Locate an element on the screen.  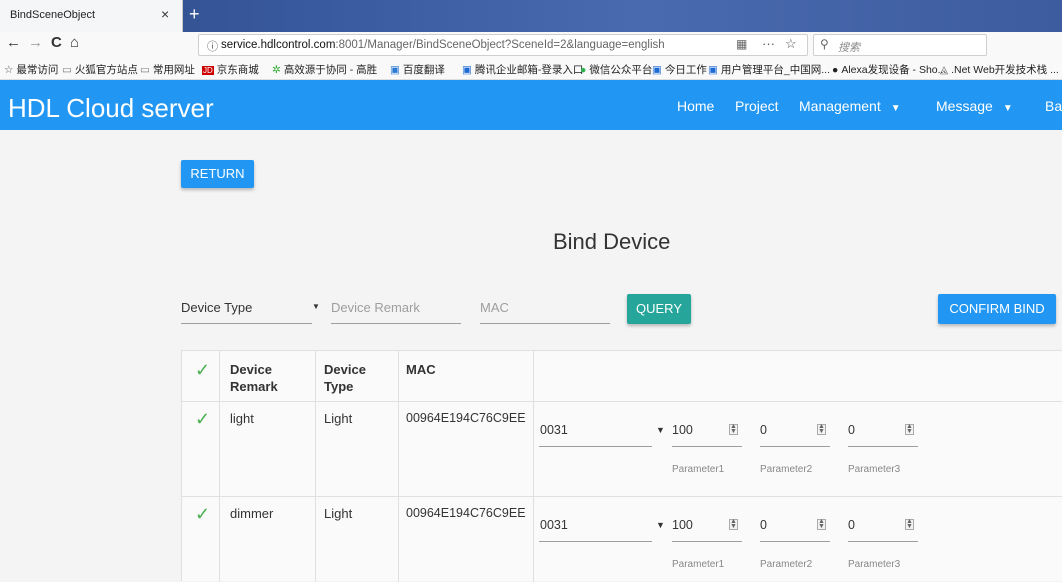
bookmark-label: 今日工作 is located at coordinates (685, 70).